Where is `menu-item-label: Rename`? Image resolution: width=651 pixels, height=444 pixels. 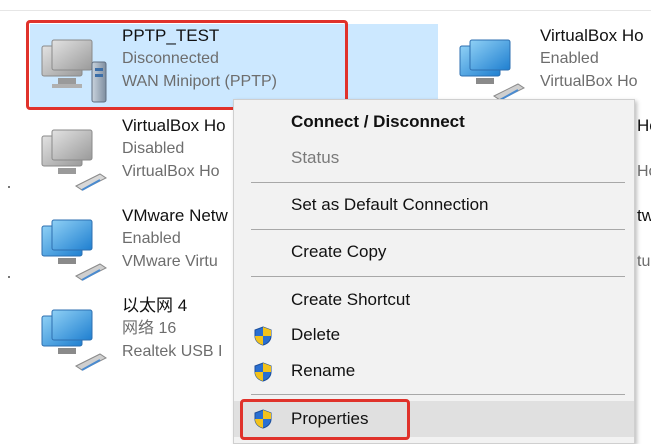 menu-item-label: Rename is located at coordinates (323, 370).